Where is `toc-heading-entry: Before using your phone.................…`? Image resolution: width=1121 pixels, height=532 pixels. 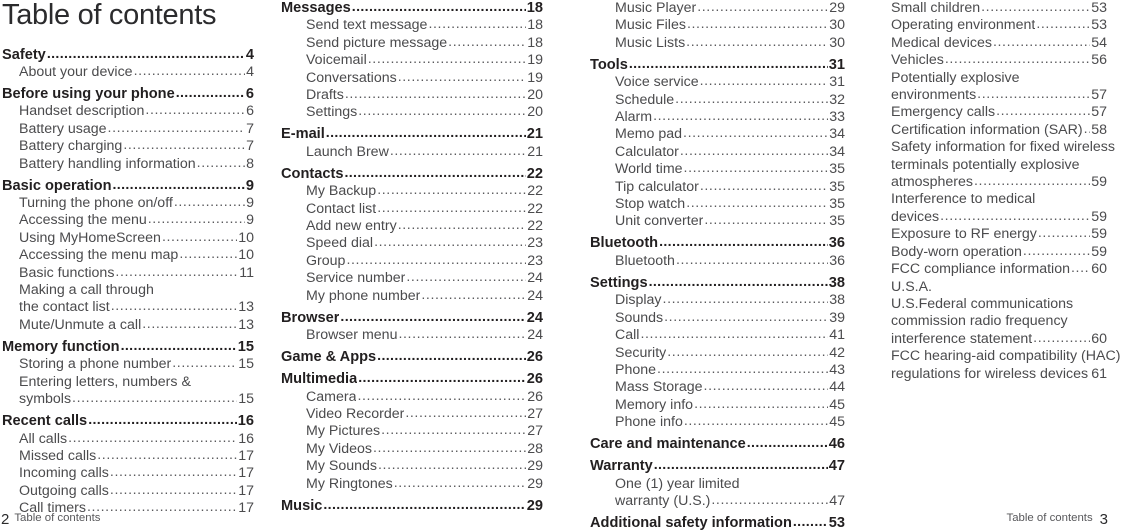 toc-heading-entry: Before using your phone.................… is located at coordinates (128, 94).